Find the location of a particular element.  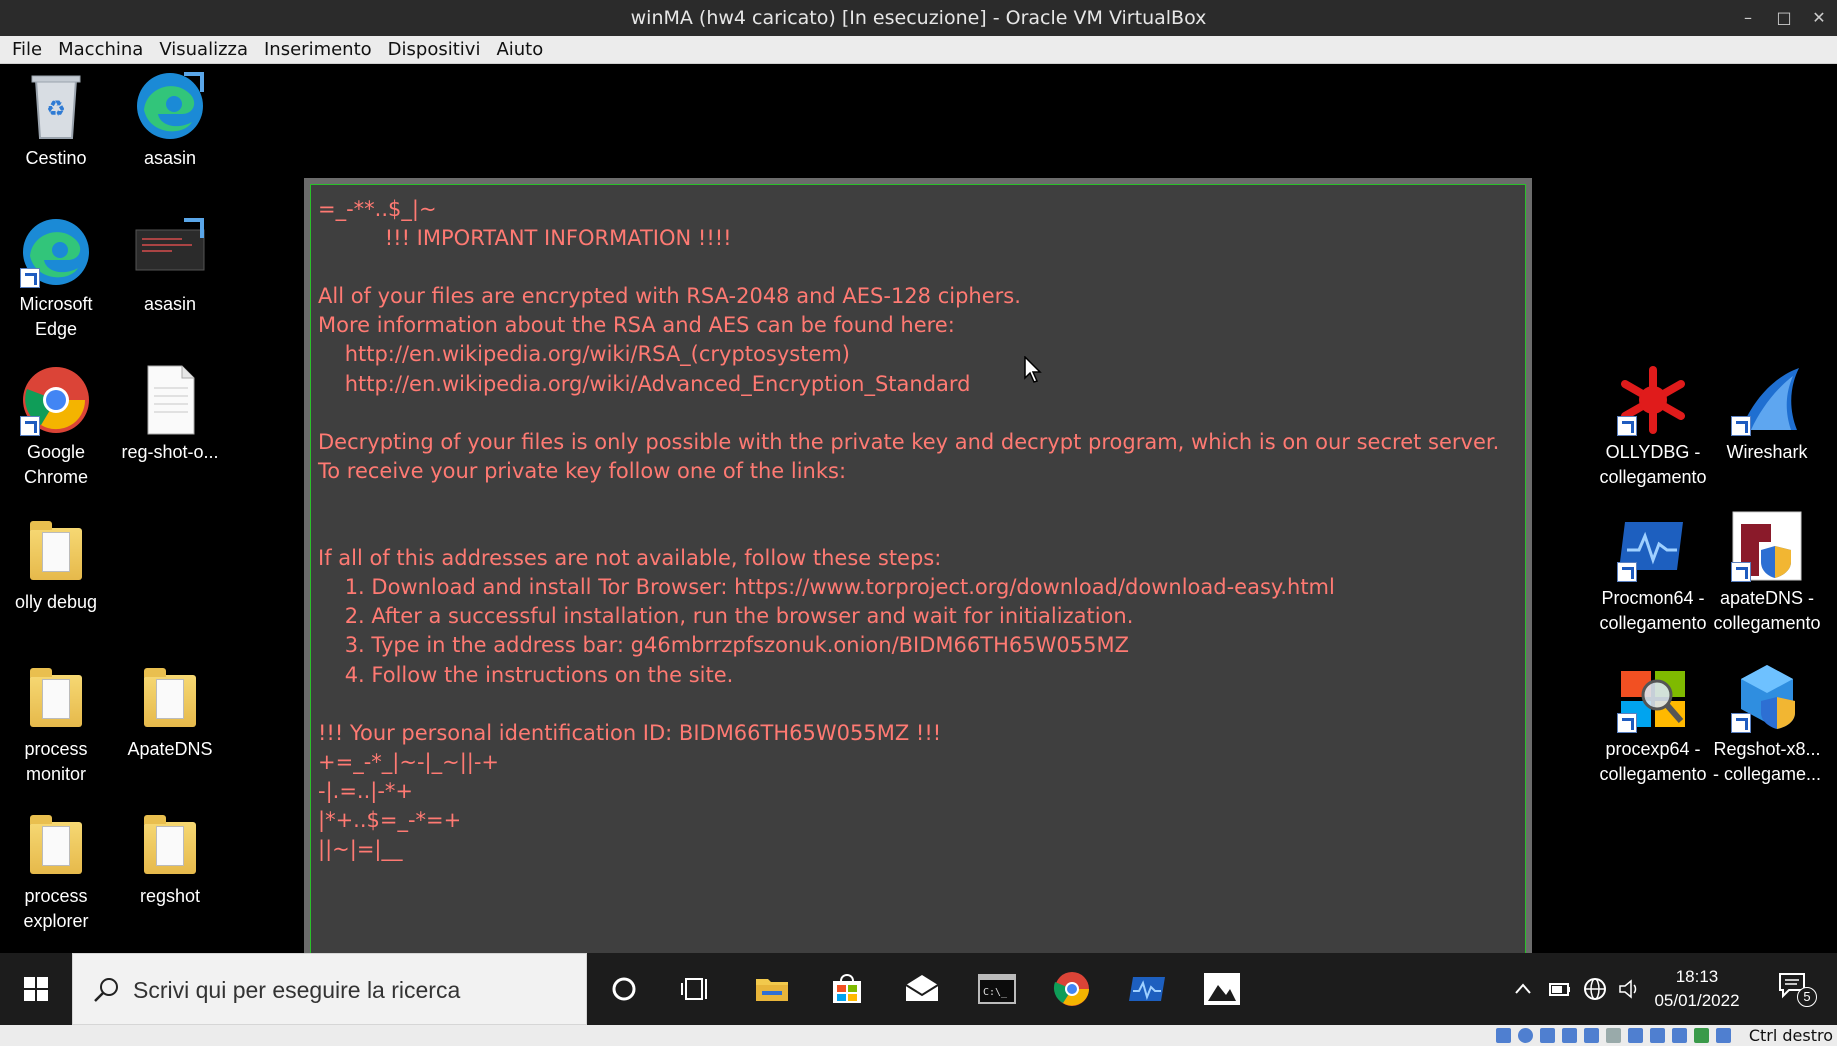

close-icon: ✕ is located at coordinates (1819, 18).